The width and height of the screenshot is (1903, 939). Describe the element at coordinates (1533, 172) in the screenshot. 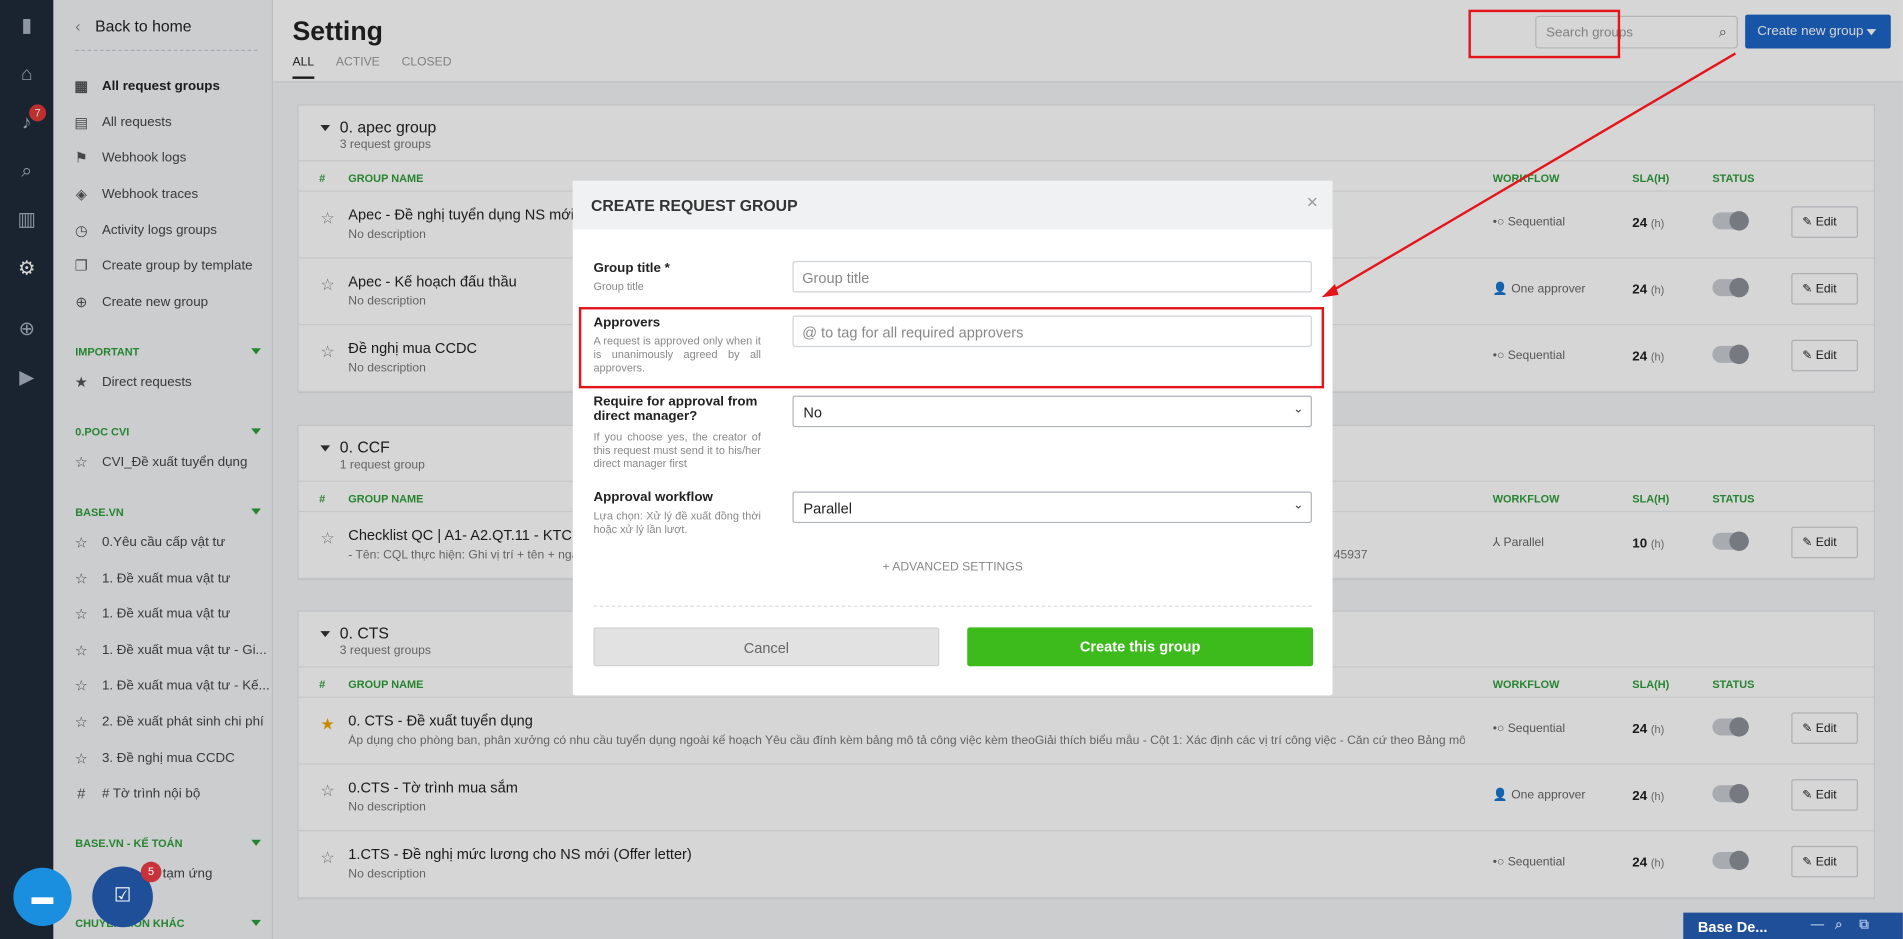

I see `arrow-line` at that location.